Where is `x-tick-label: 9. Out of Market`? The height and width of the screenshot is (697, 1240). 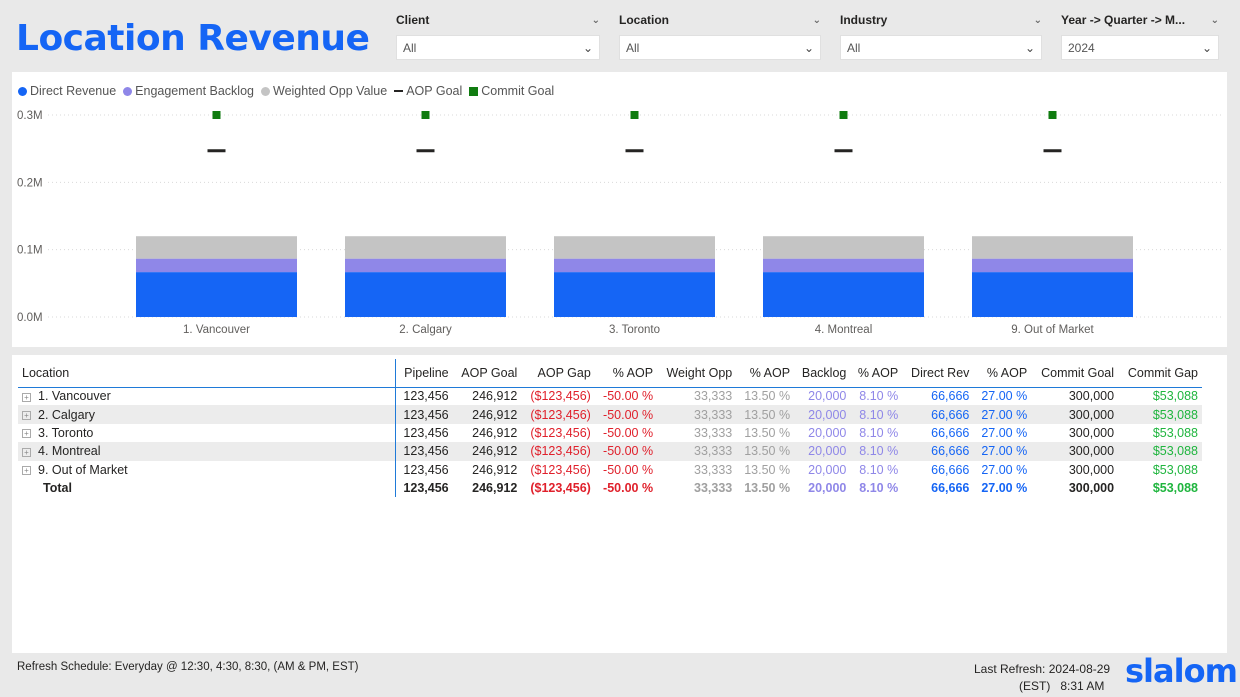 x-tick-label: 9. Out of Market is located at coordinates (1052, 330).